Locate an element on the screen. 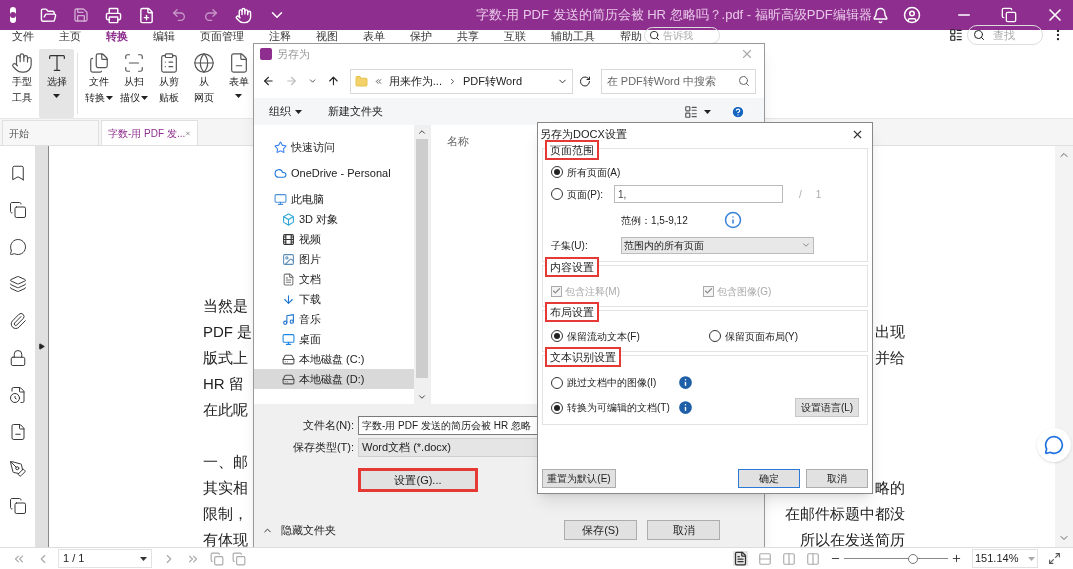 Image resolution: width=1073 pixels, height=569 pixels. tree-item: OneDrive - Personal is located at coordinates (334, 173).